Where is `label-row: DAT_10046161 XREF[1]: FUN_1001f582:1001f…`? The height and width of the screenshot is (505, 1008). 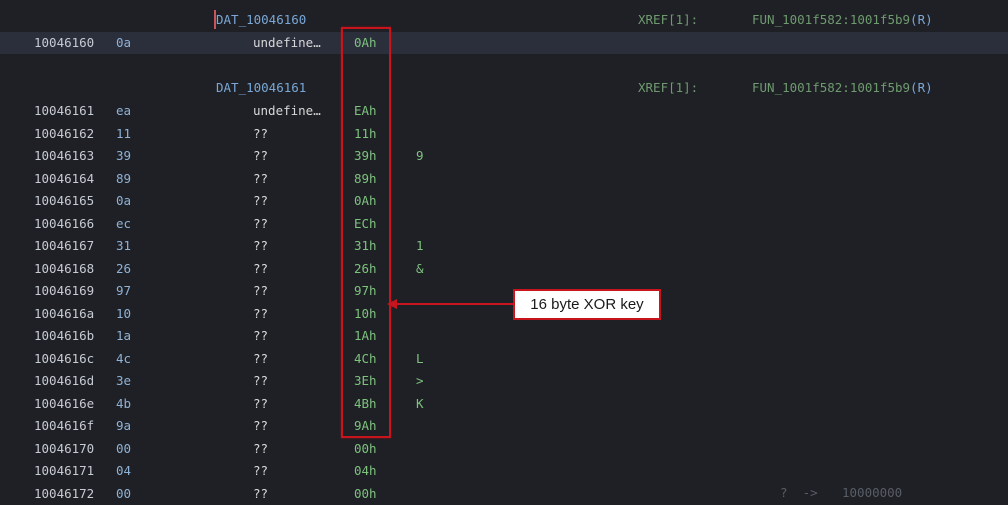 label-row: DAT_10046161 XREF[1]: FUN_1001f582:1001f… is located at coordinates (504, 88).